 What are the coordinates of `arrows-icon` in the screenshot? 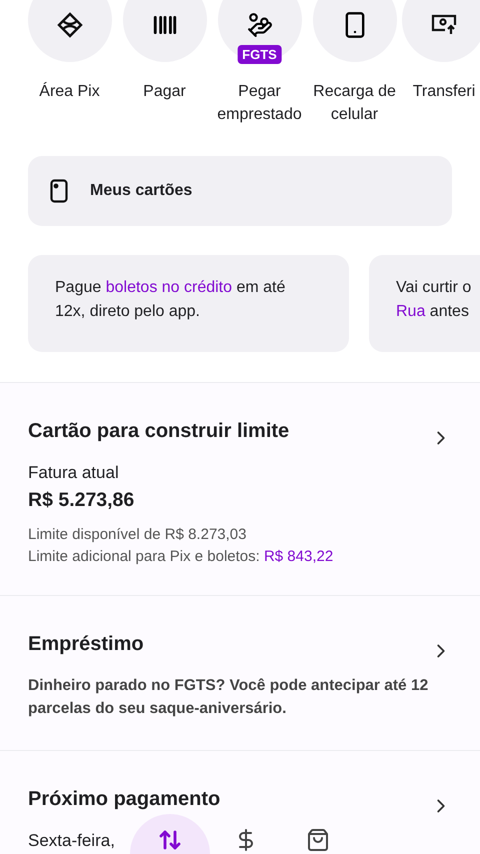 It's located at (170, 840).